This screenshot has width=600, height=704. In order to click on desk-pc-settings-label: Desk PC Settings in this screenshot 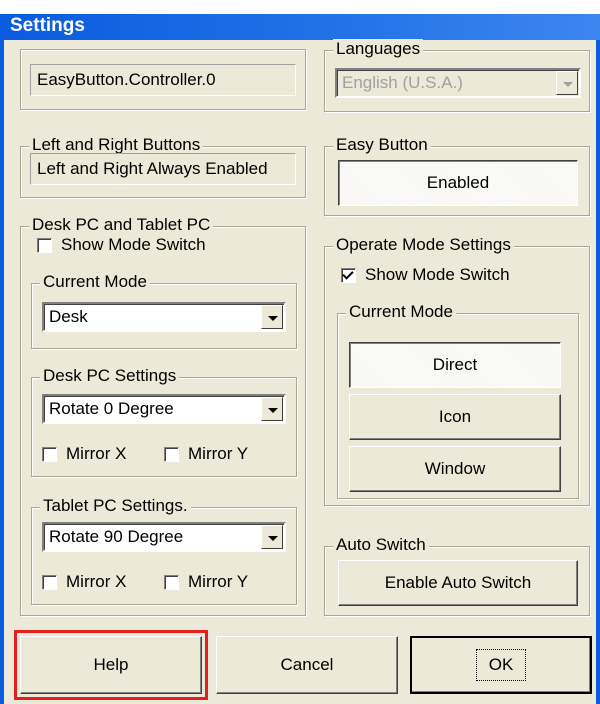, I will do `click(110, 376)`.